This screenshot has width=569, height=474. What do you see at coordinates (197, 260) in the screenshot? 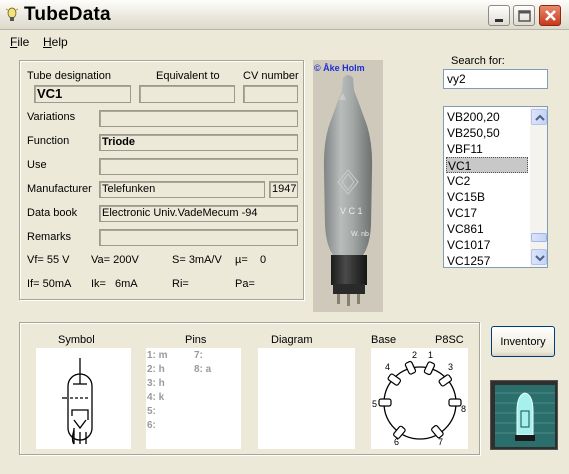
I see `s-value: S= 3mA/V` at bounding box center [197, 260].